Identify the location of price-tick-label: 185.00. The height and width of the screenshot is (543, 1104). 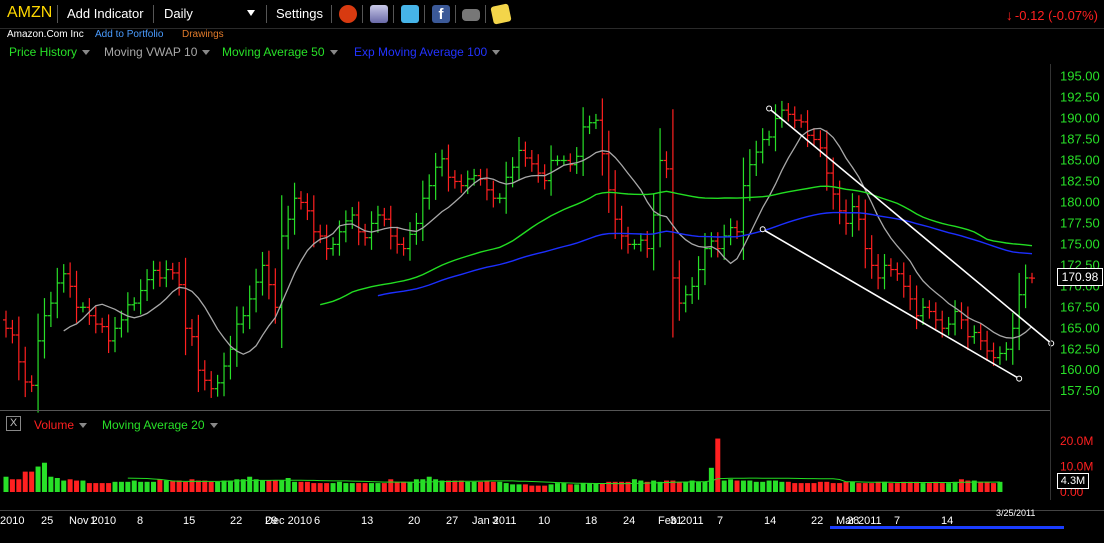
(1080, 159).